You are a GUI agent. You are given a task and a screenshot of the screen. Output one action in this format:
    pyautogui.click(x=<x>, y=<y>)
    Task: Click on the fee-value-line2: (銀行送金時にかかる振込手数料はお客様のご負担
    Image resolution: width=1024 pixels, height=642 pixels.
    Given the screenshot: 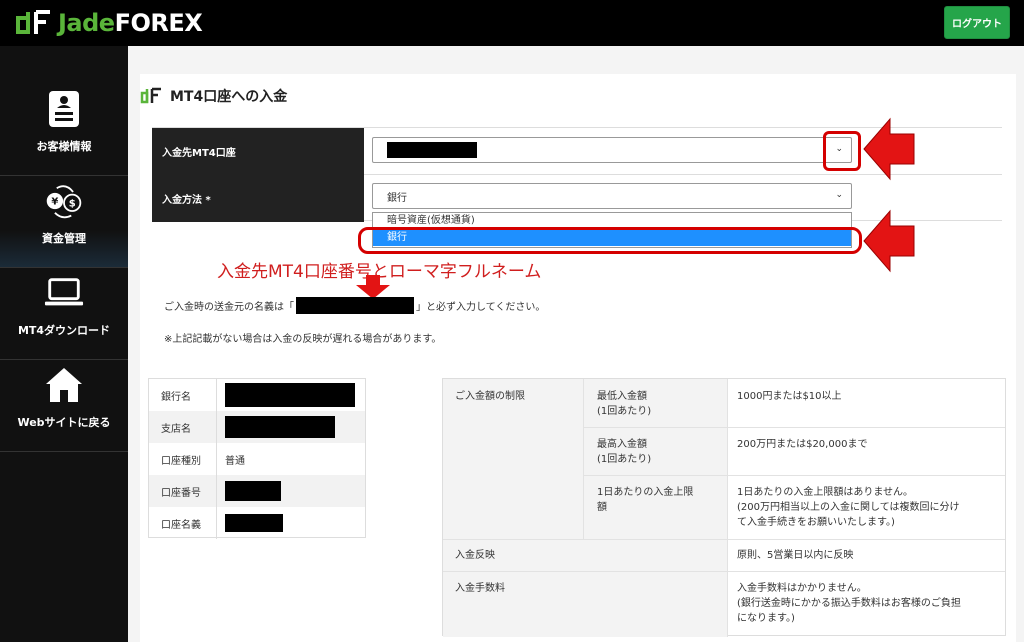 What is the action you would take?
    pyautogui.click(x=849, y=603)
    